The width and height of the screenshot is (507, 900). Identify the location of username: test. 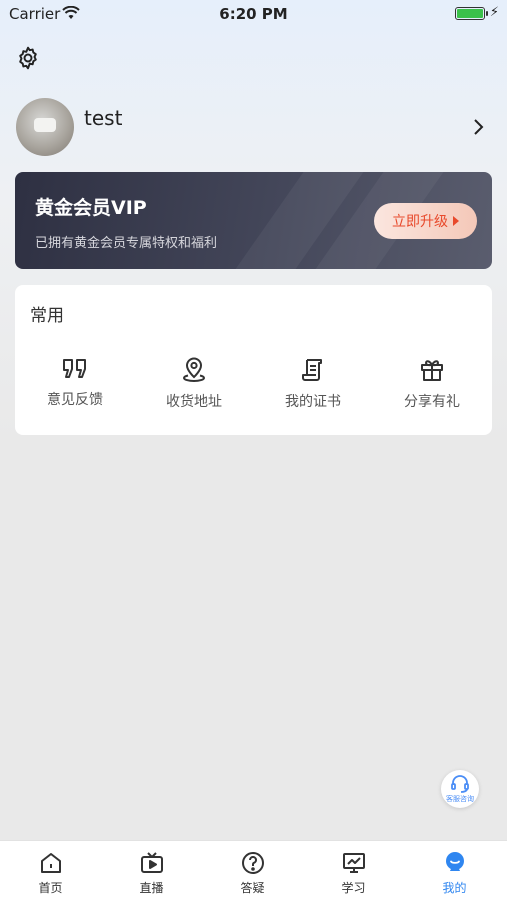
(103, 118).